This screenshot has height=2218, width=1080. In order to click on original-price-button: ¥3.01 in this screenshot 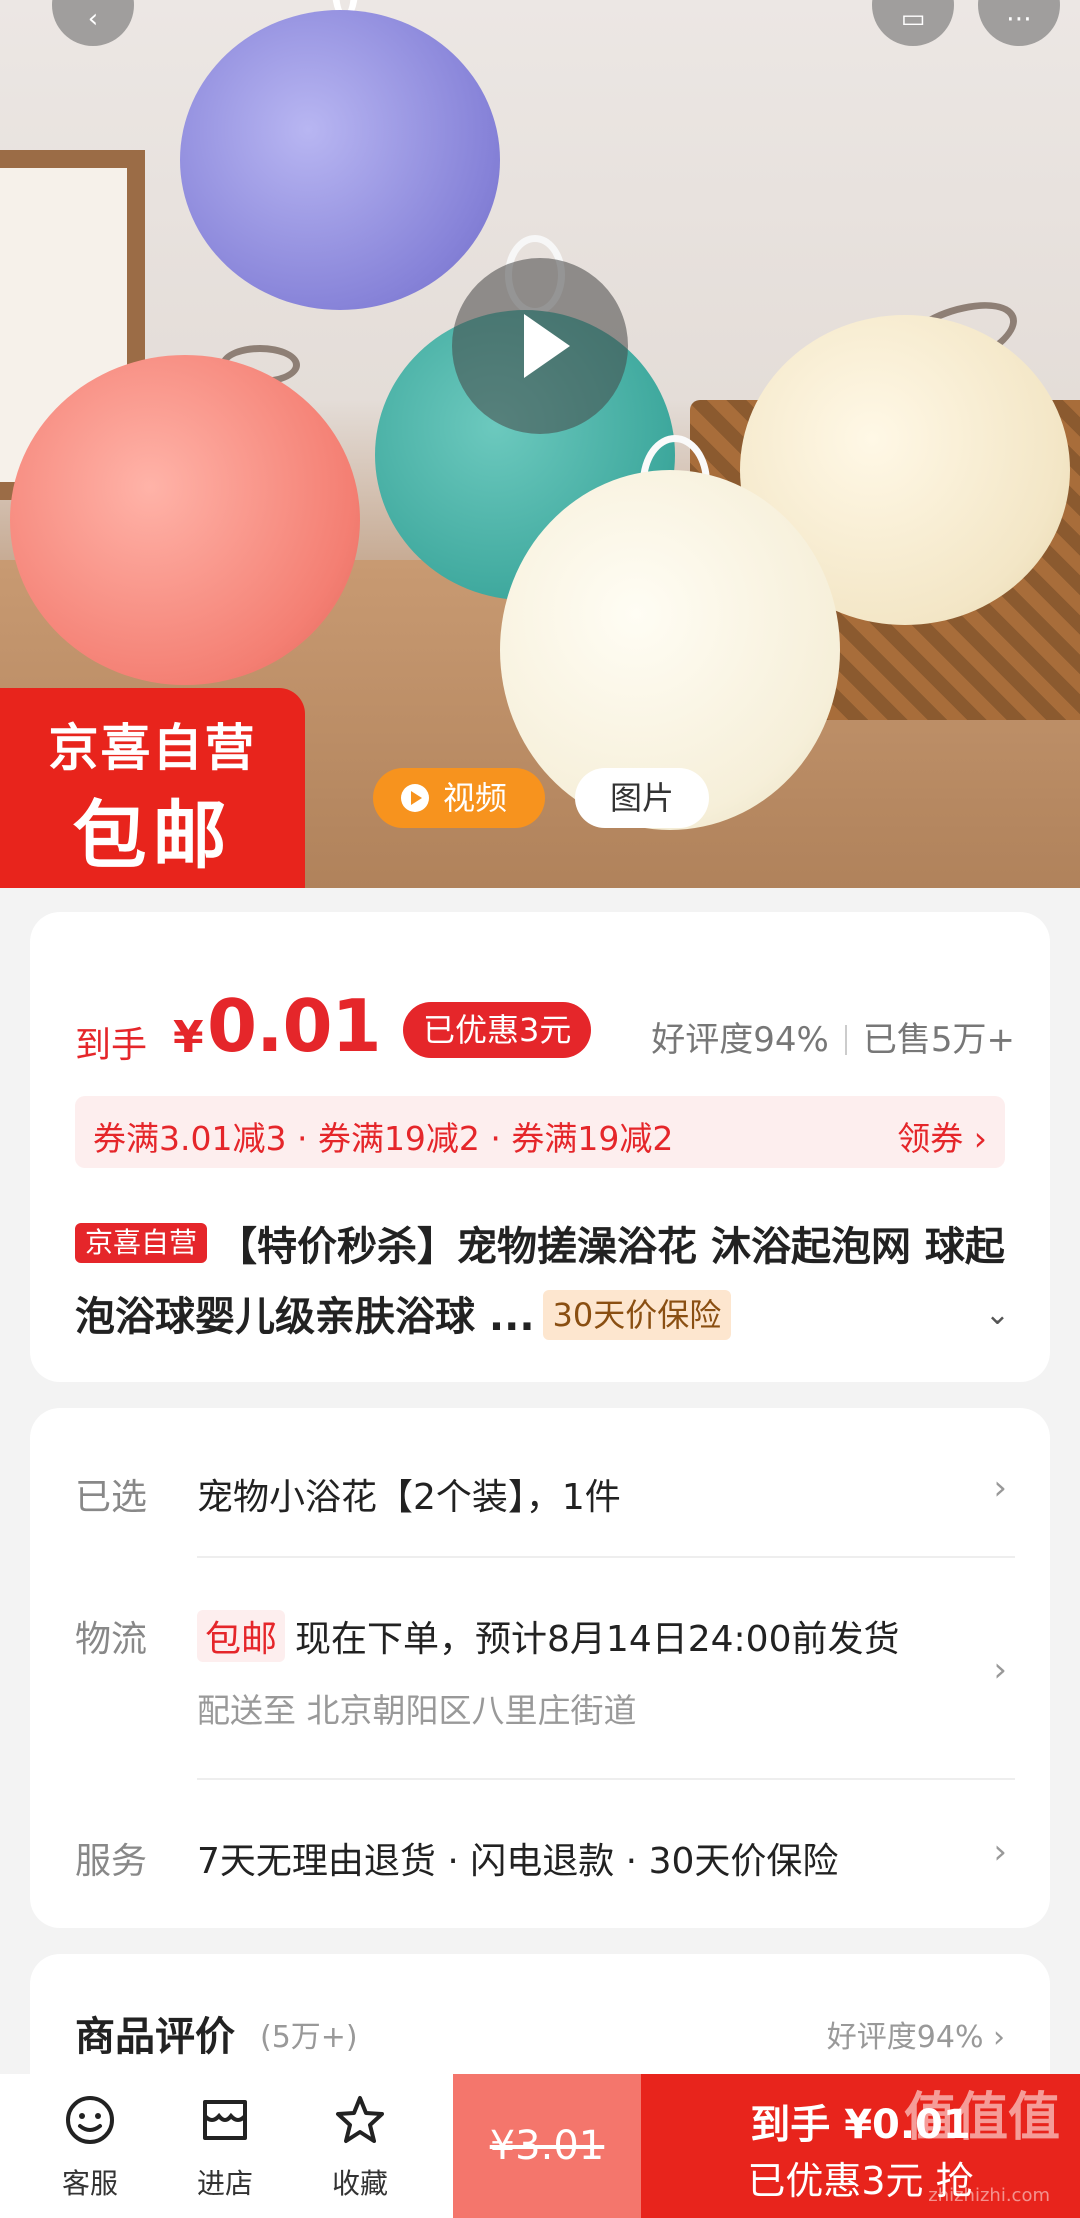, I will do `click(547, 2146)`.